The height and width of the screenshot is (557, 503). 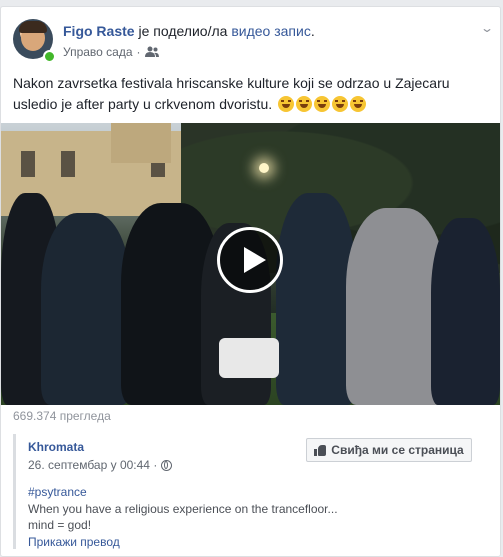 What do you see at coordinates (249, 358) in the screenshot?
I see `crowd-bag` at bounding box center [249, 358].